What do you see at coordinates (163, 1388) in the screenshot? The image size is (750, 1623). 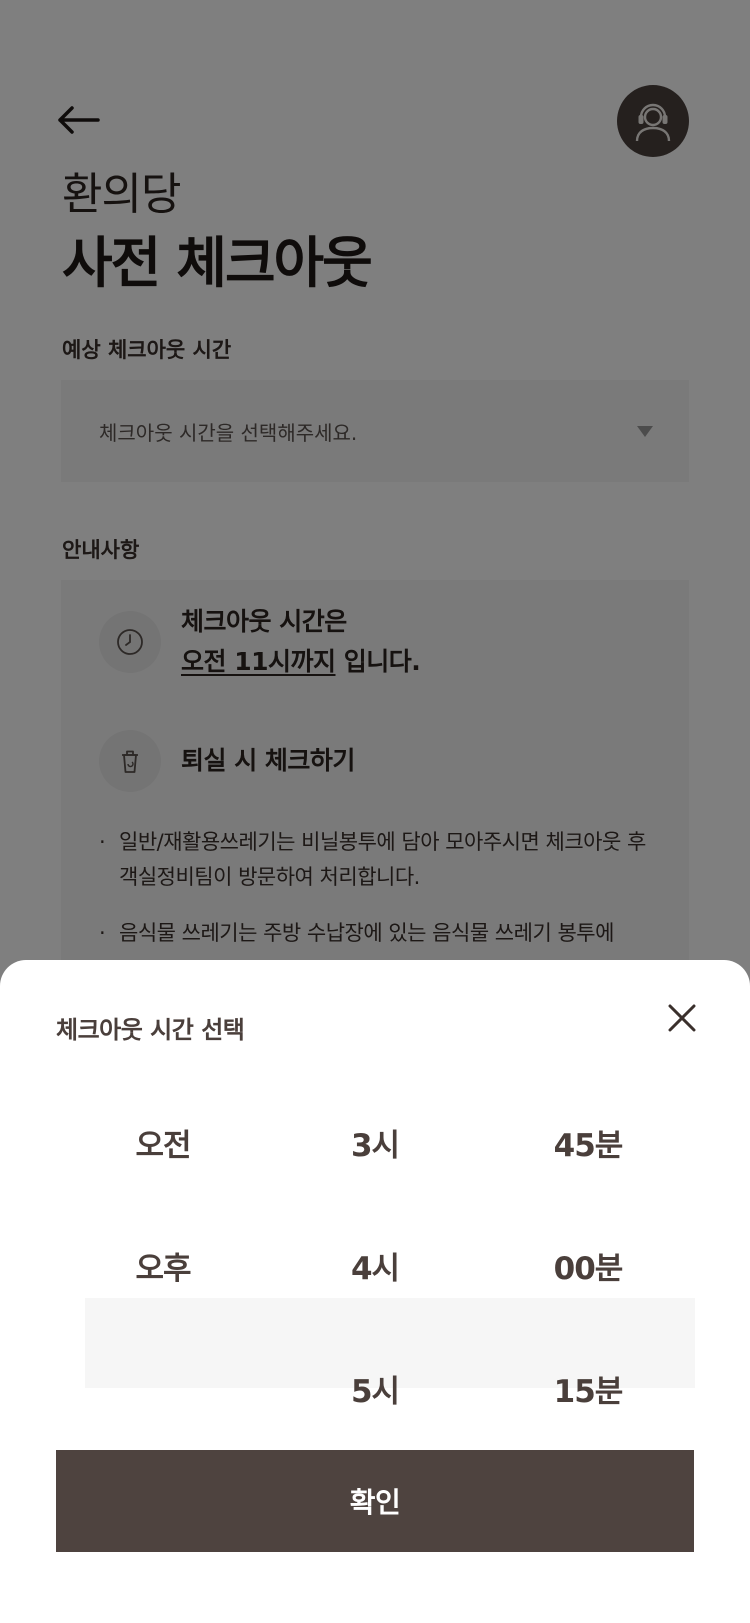 I see `picker-ampm-item` at bounding box center [163, 1388].